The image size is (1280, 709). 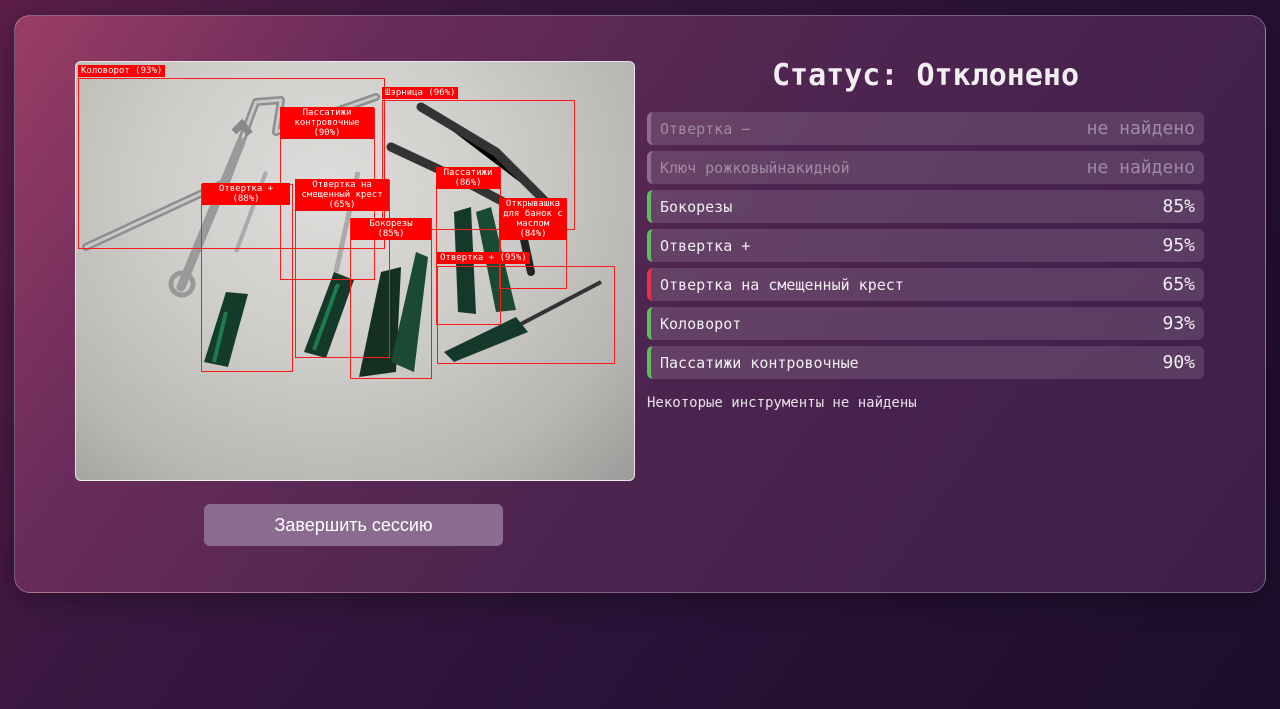 I want to click on detection-label-pliers: Пассатижи (86%), so click(x=468, y=178).